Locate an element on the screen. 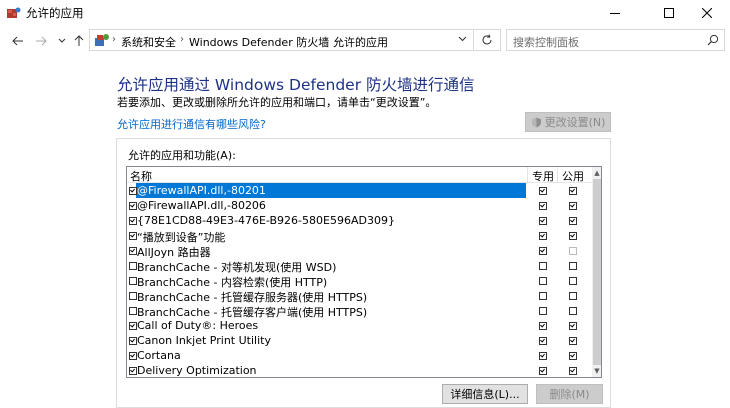  list-item: {78E1CD88-49E3-476E-B926-580E596AD309} is located at coordinates (359, 220).